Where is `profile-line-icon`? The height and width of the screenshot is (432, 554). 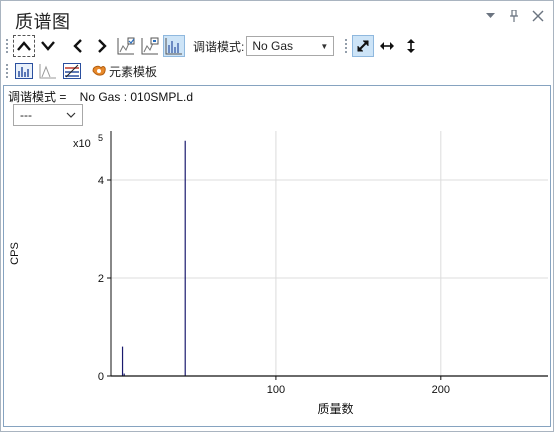
profile-line-icon is located at coordinates (48, 71).